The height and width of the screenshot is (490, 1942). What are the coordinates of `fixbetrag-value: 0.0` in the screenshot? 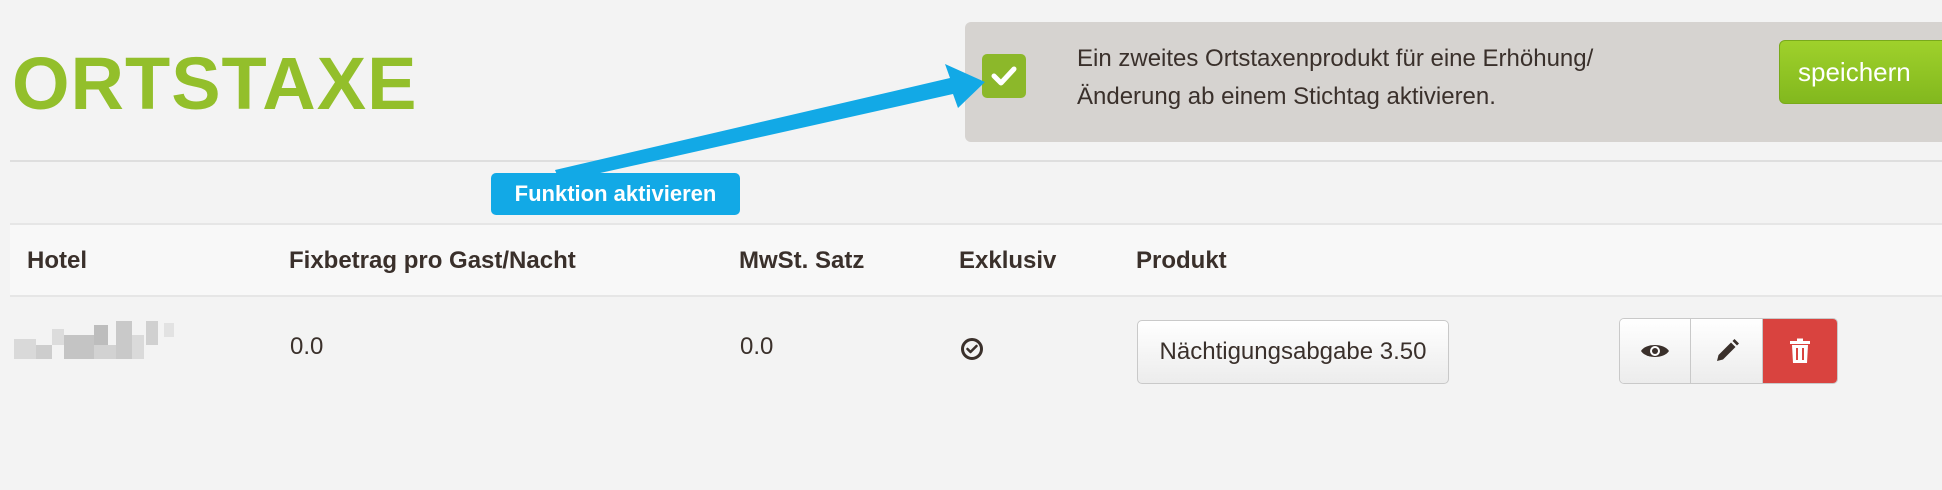 It's located at (307, 346).